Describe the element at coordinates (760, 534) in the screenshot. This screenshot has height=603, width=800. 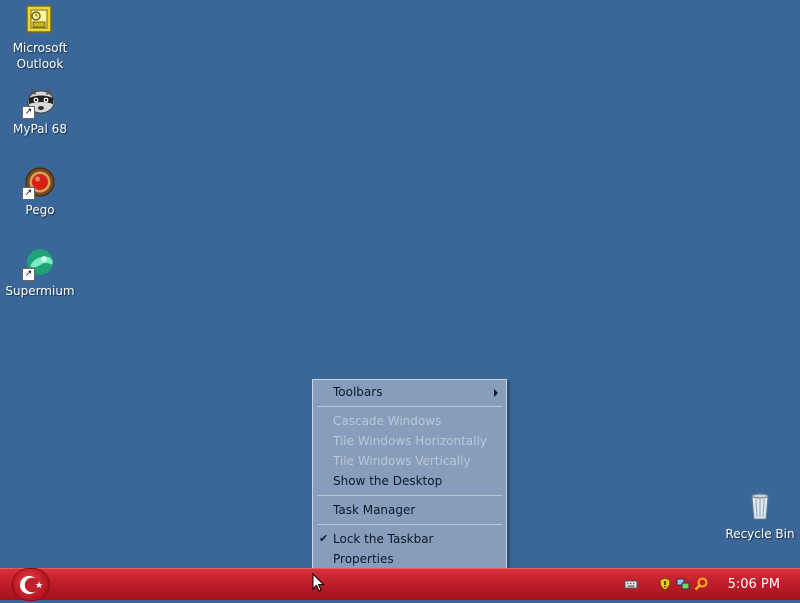
I see `desktop-icon-label: Recycle Bin` at that location.